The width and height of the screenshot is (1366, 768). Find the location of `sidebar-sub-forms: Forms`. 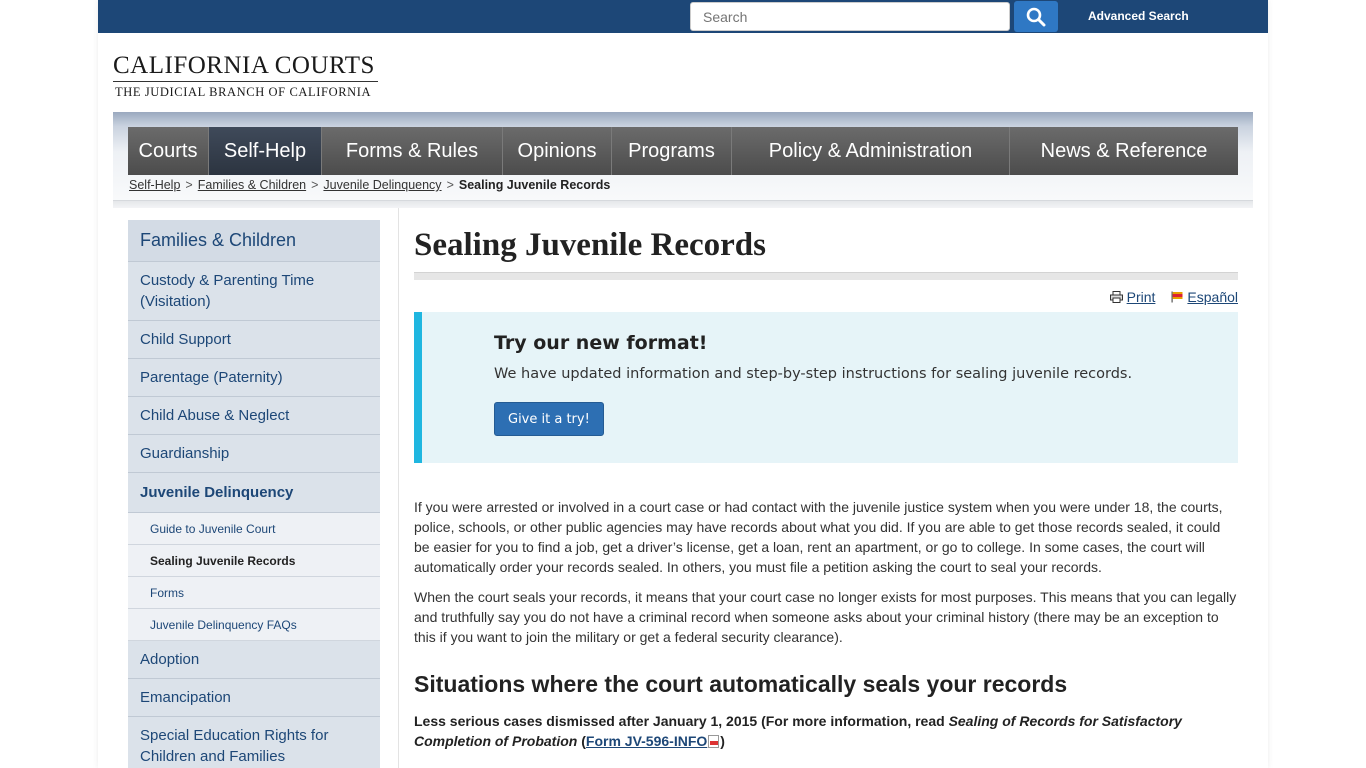

sidebar-sub-forms: Forms is located at coordinates (254, 593).